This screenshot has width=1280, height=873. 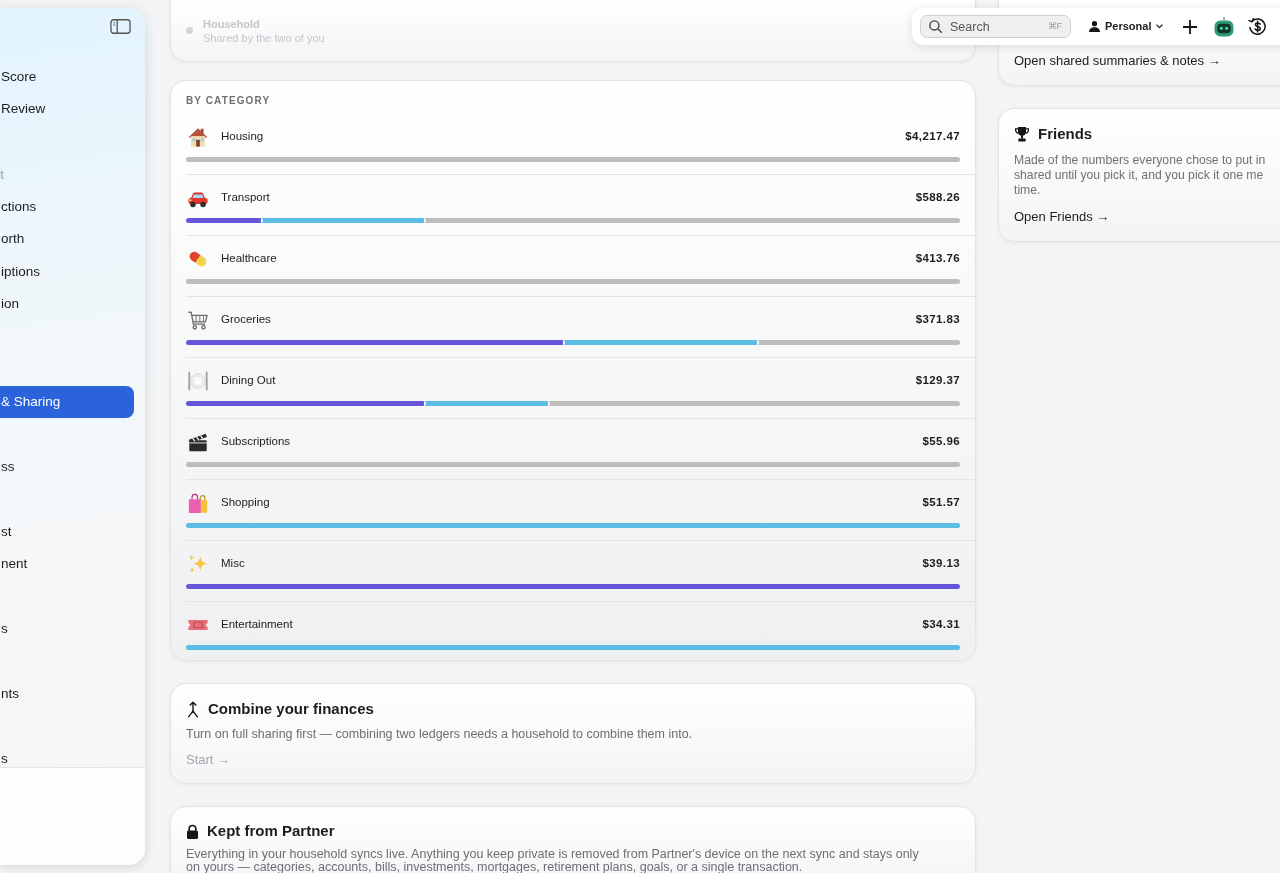 I want to click on category-amount: $588.26, so click(x=937, y=198).